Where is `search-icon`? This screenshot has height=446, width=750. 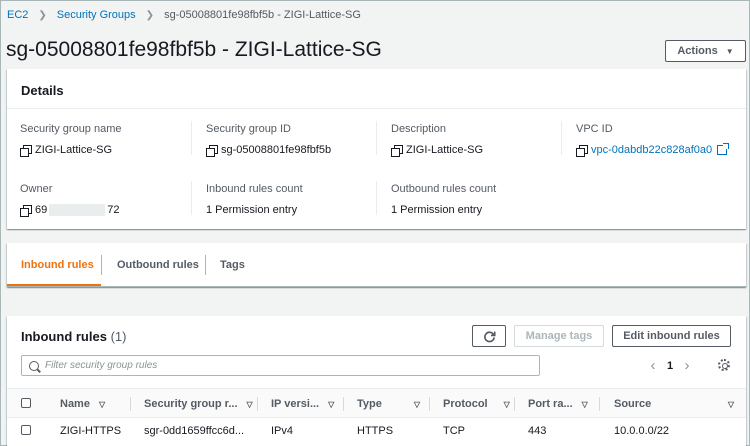 search-icon is located at coordinates (34, 365).